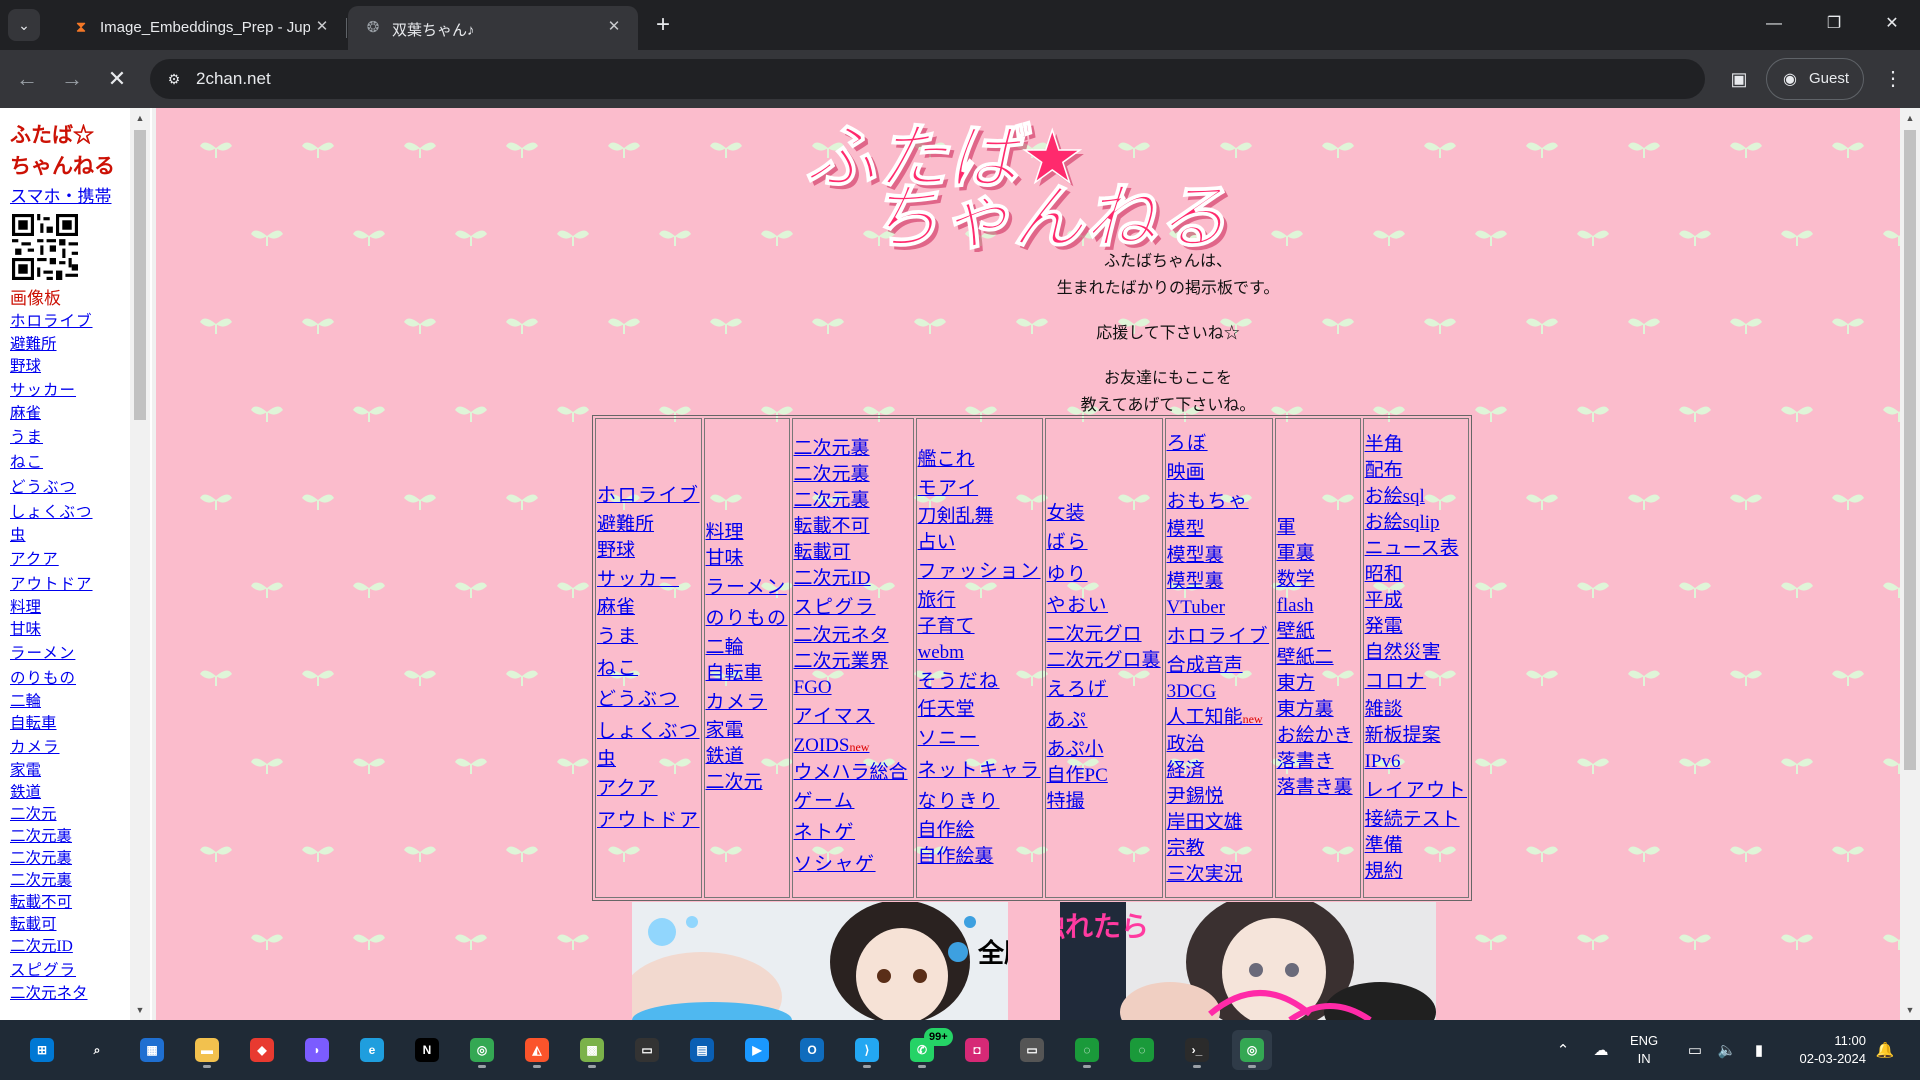  I want to click on board-link: 雑談, so click(1416, 710).